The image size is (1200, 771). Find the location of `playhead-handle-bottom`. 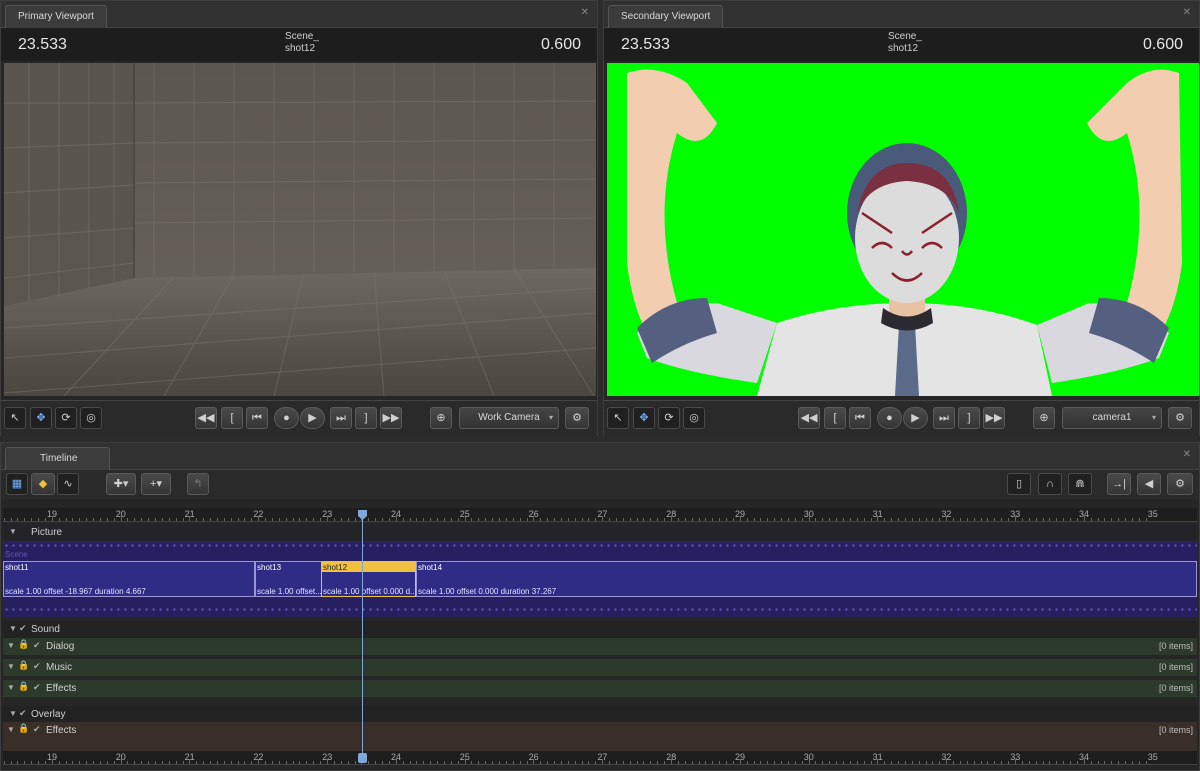

playhead-handle-bottom is located at coordinates (362, 758).